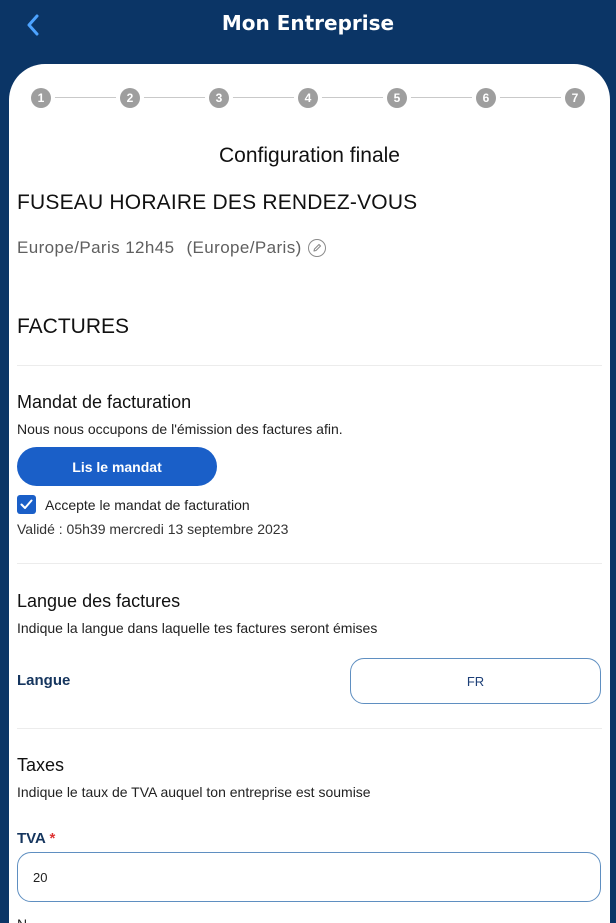 Image resolution: width=616 pixels, height=923 pixels. I want to click on accept-mandate-checkbox-row: Accepte le mandat de facturation, so click(133, 504).